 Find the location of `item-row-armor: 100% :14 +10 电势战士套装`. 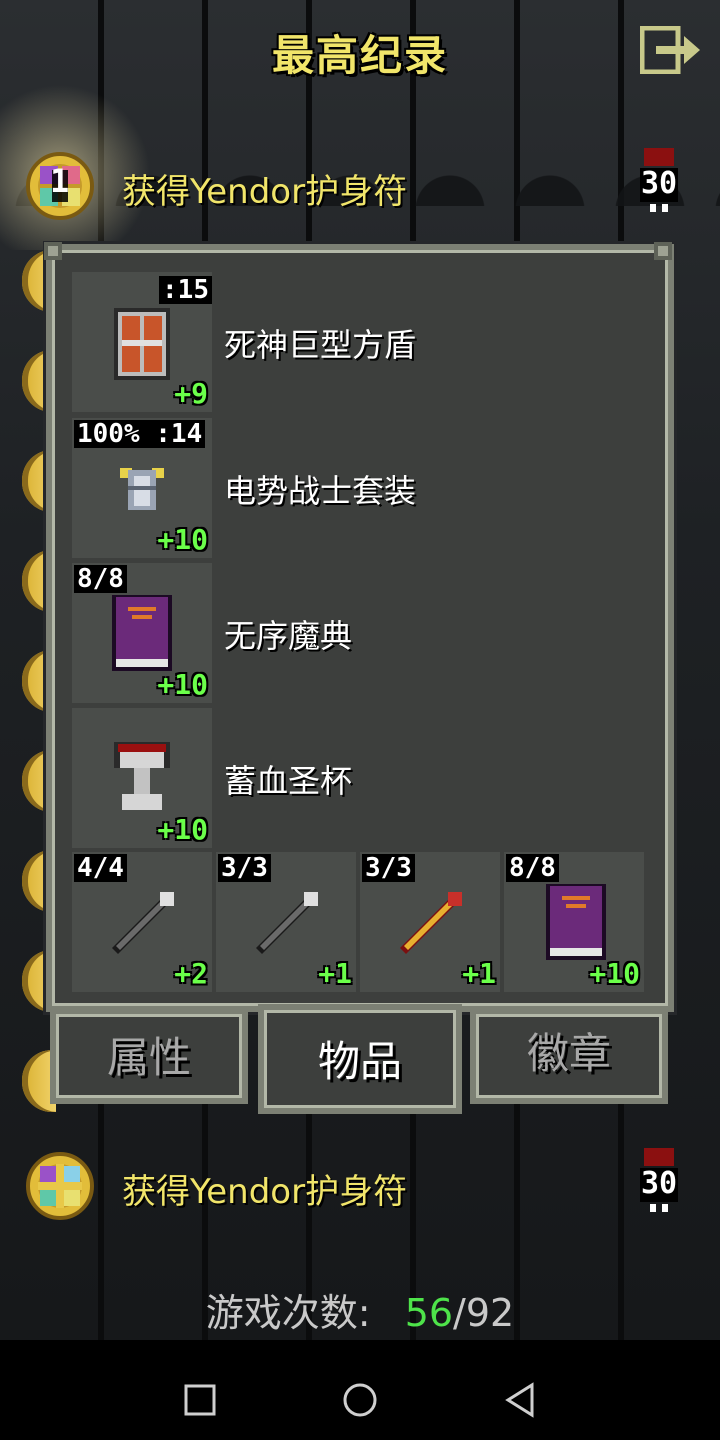

item-row-armor: 100% :14 +10 电势战士套装 is located at coordinates (360, 488).